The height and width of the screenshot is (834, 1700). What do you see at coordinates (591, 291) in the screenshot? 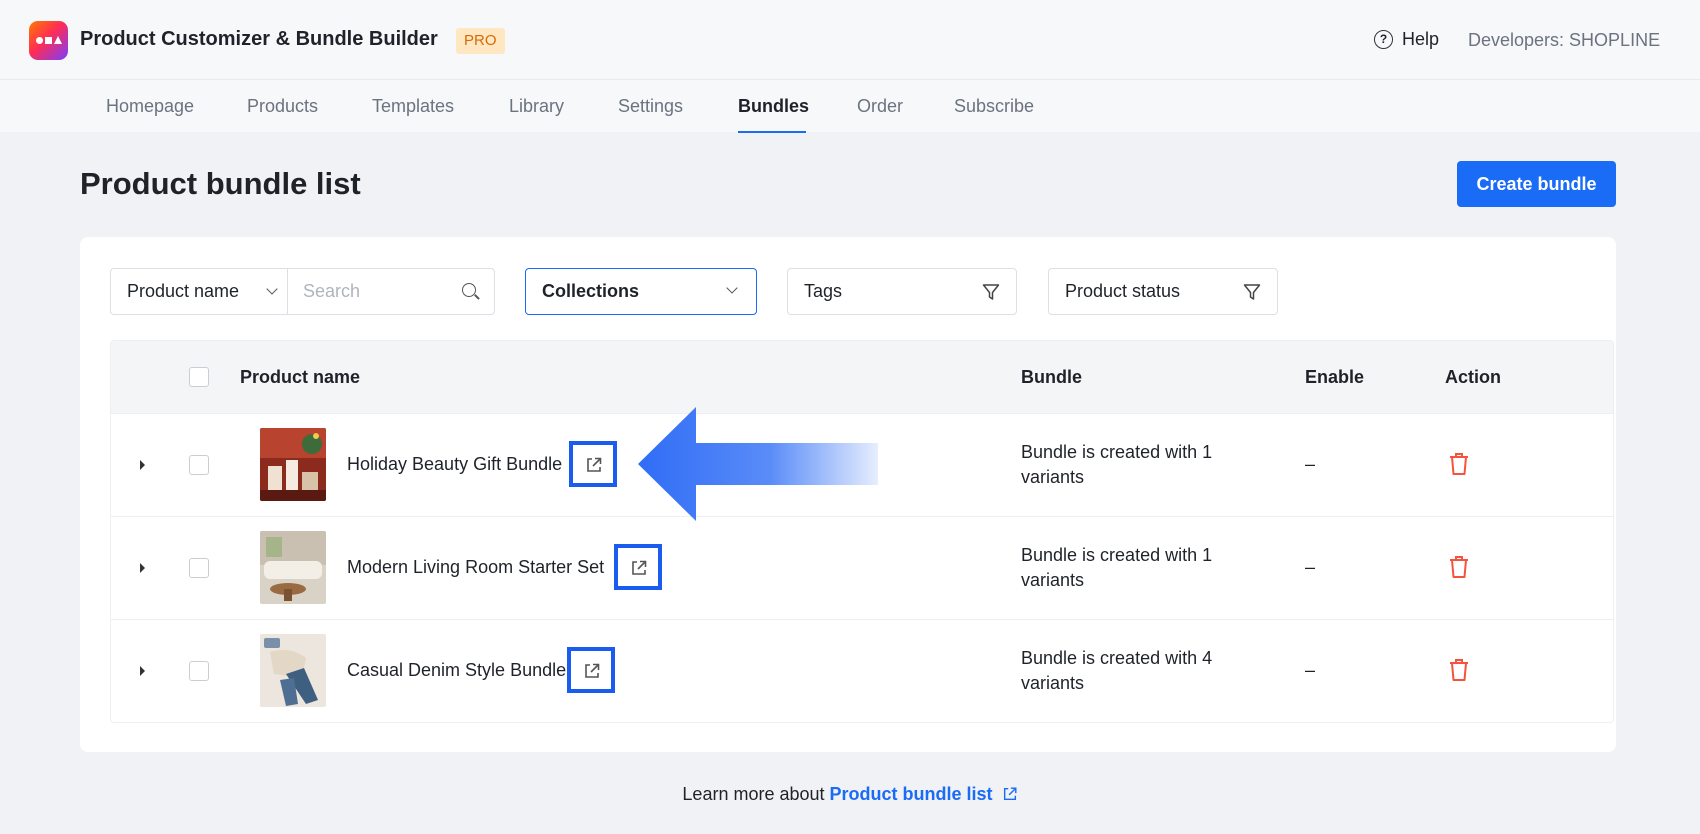
I see `collections-select-value: Collections` at bounding box center [591, 291].